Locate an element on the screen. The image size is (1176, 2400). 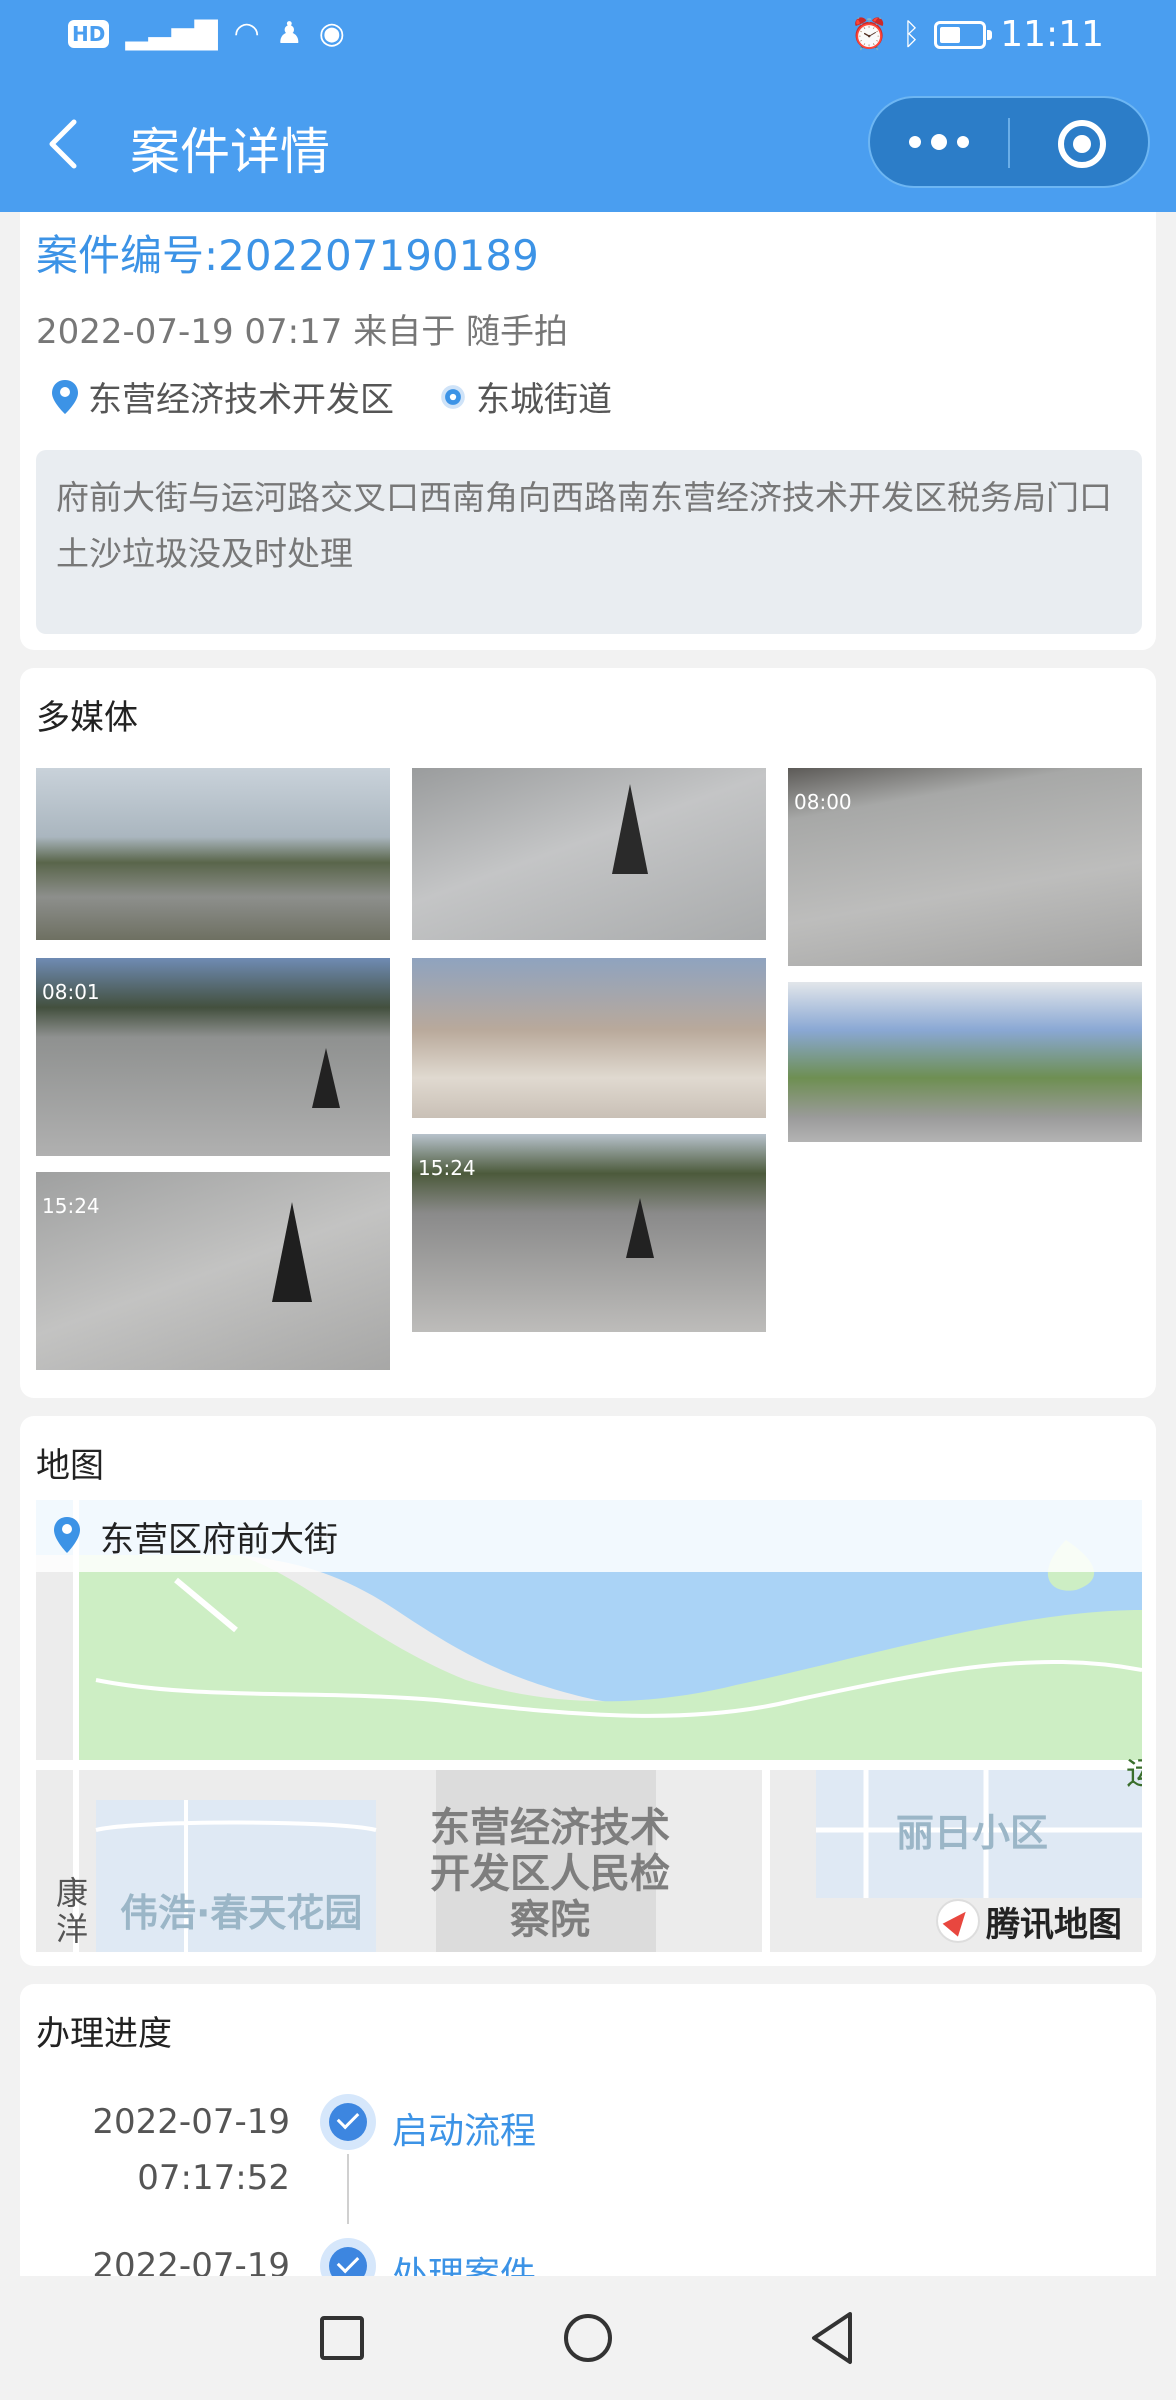
step-connector is located at coordinates (348, 2189).